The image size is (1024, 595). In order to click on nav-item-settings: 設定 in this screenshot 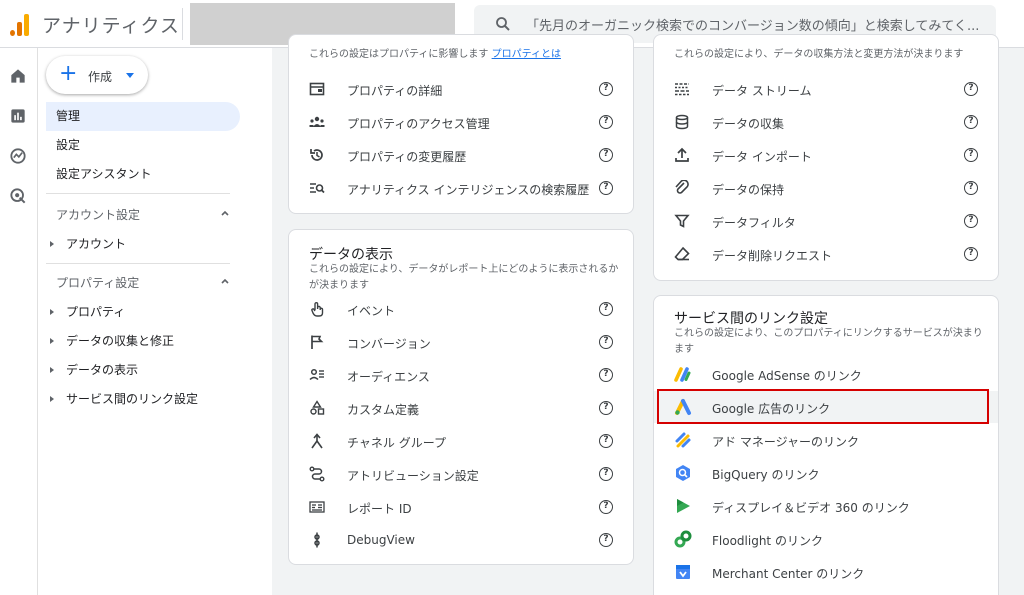, I will do `click(143, 145)`.